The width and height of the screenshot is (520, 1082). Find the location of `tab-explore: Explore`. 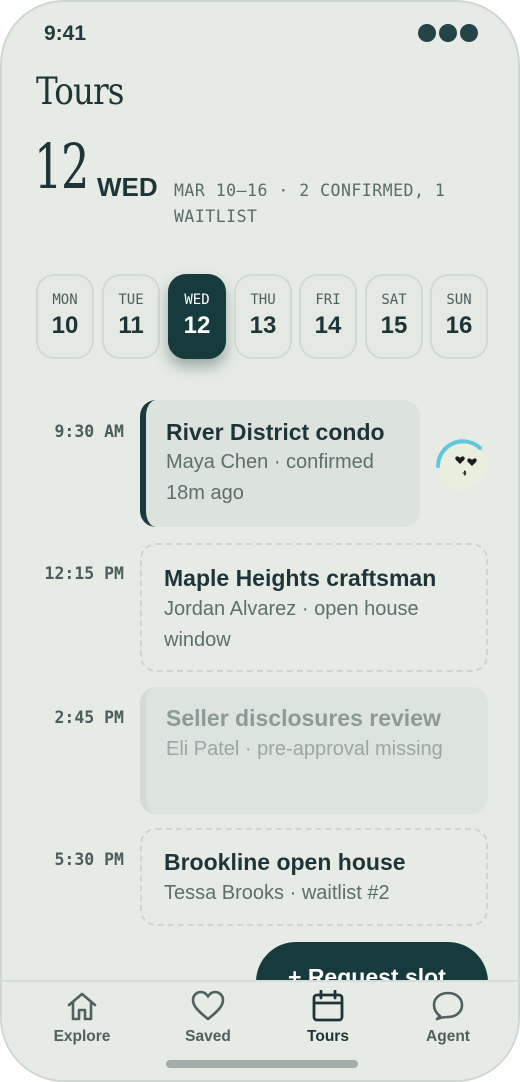

tab-explore: Explore is located at coordinates (82, 1018).